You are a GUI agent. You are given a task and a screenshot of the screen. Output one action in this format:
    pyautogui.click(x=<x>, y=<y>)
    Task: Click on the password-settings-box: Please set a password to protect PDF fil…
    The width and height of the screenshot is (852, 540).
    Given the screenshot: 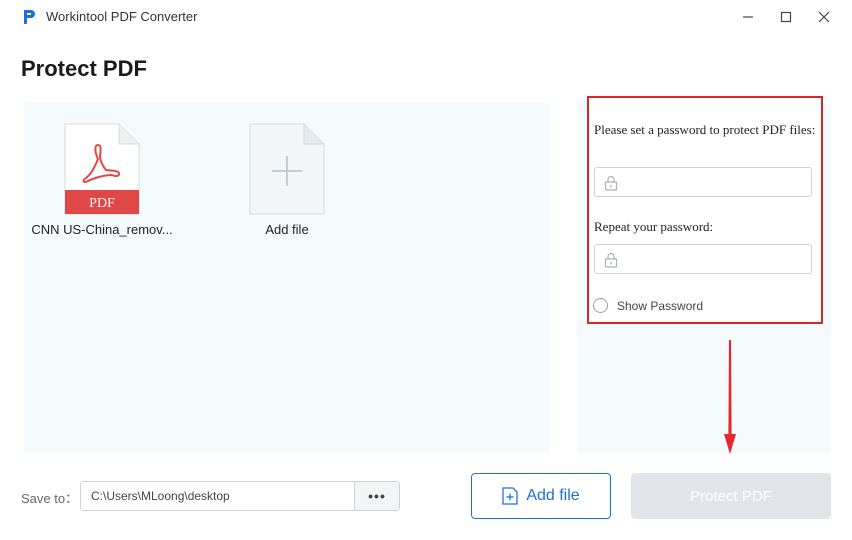 What is the action you would take?
    pyautogui.click(x=705, y=210)
    